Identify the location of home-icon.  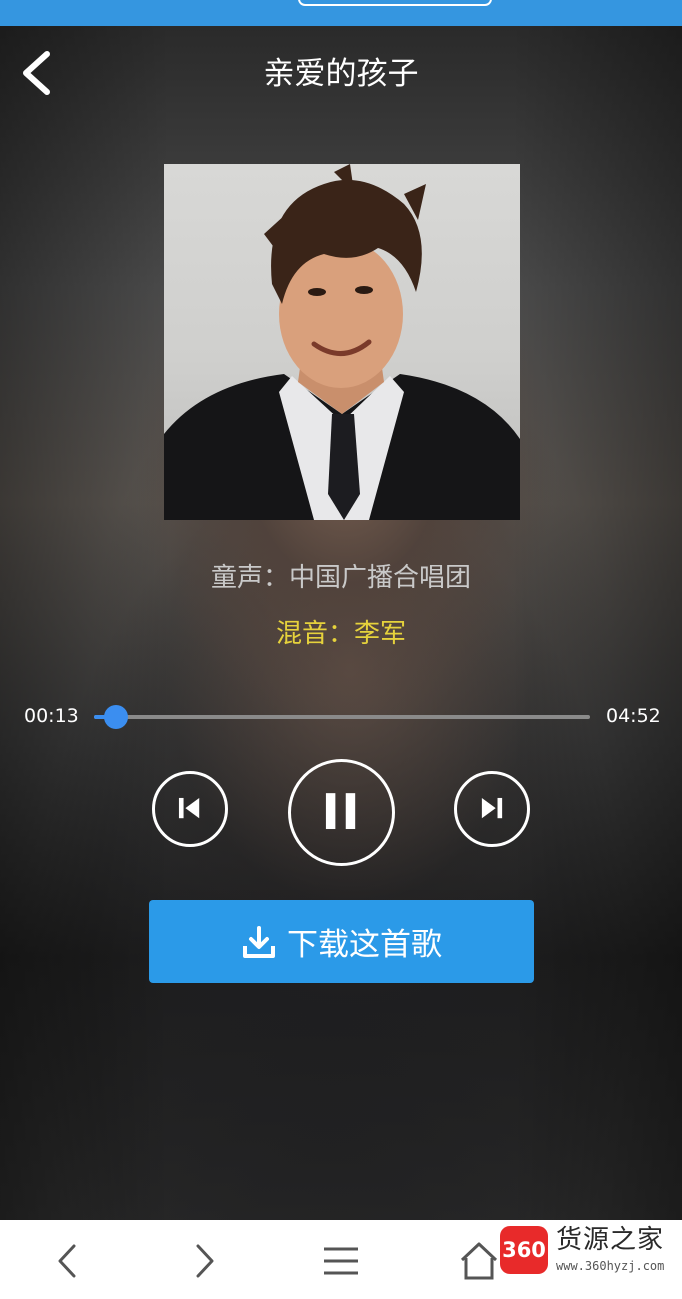
(479, 1261).